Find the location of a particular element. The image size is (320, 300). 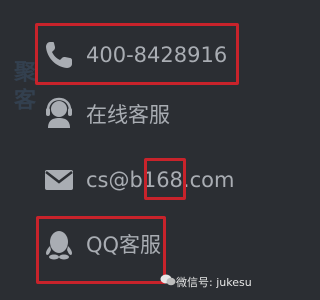

email-part-1: cs@b is located at coordinates (114, 180).